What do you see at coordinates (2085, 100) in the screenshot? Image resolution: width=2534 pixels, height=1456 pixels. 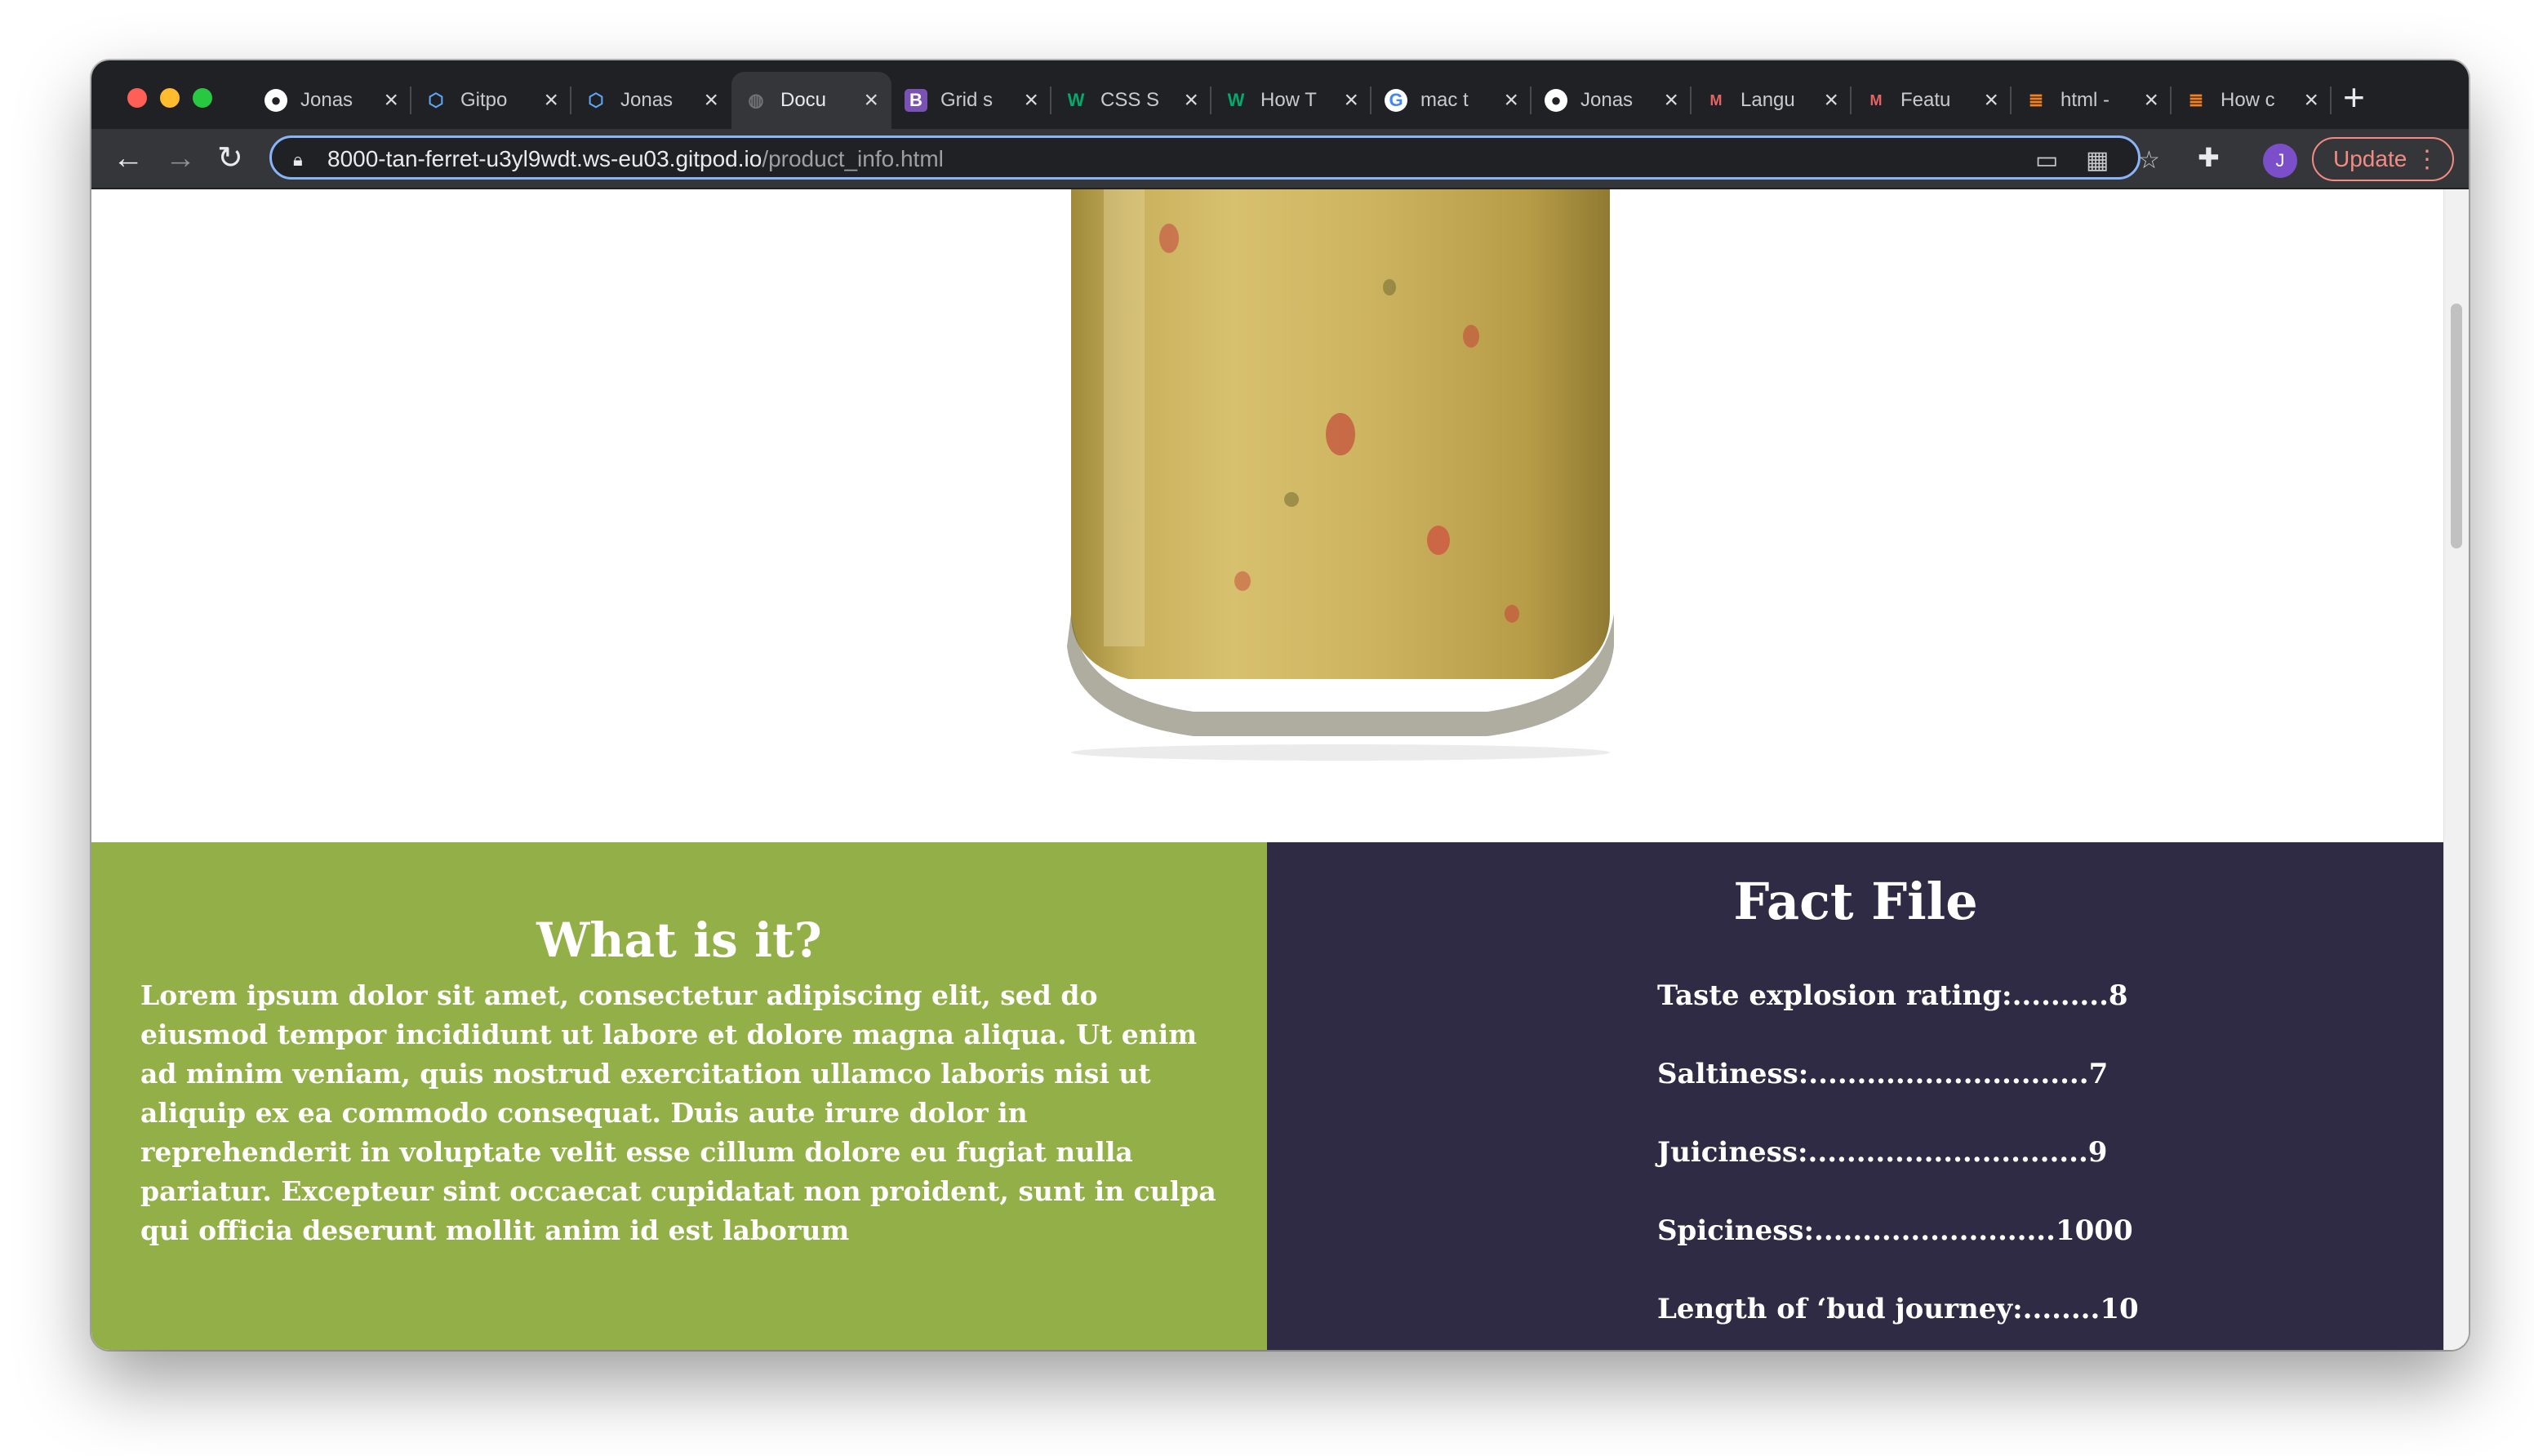 I see `tab-title: html -` at bounding box center [2085, 100].